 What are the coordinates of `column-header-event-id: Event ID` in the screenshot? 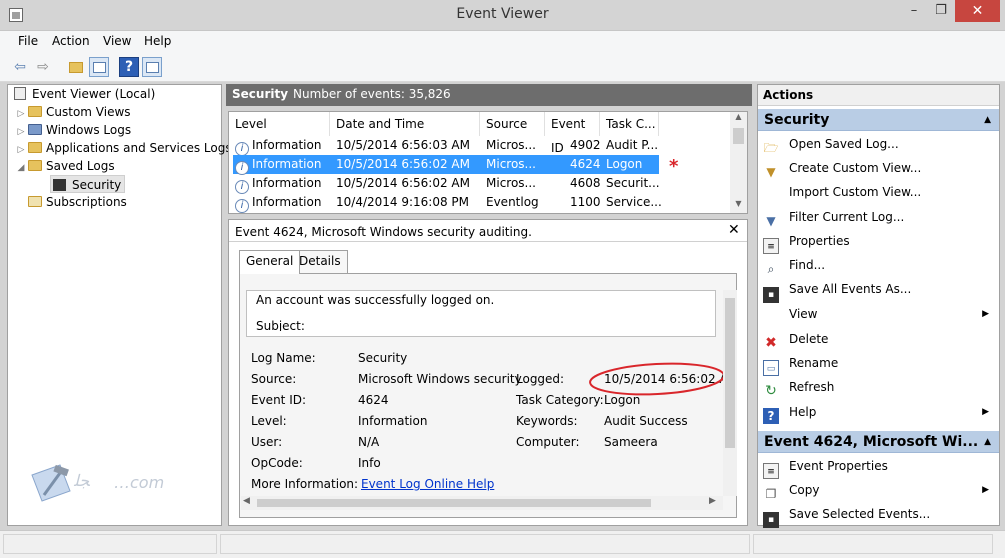 It's located at (572, 133).